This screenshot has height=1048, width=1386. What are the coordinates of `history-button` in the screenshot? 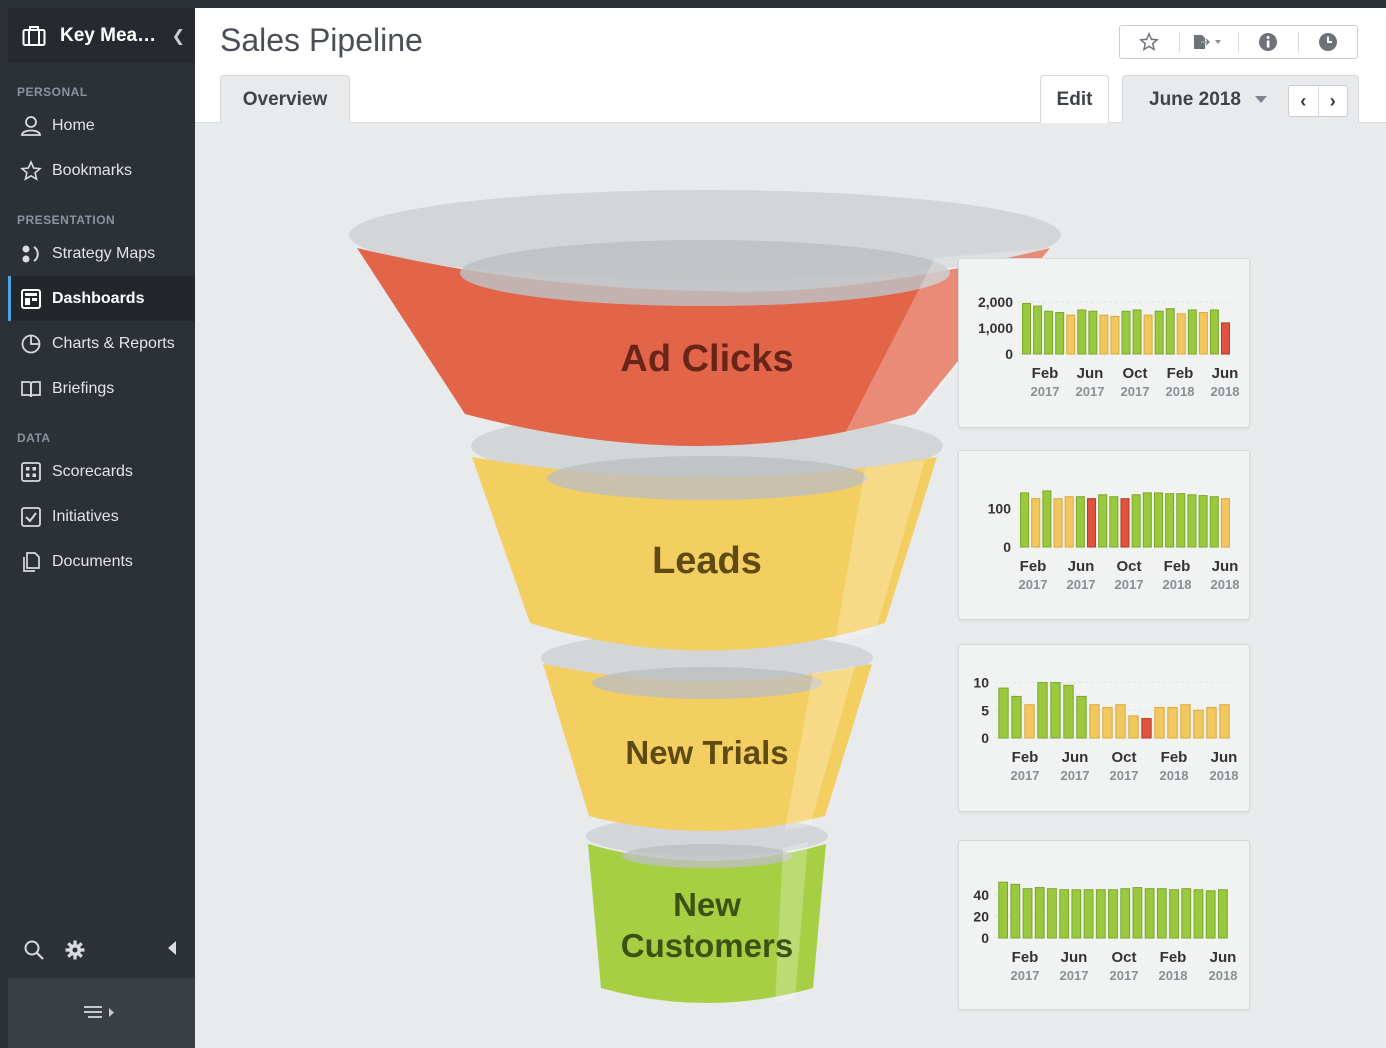 It's located at (1328, 42).